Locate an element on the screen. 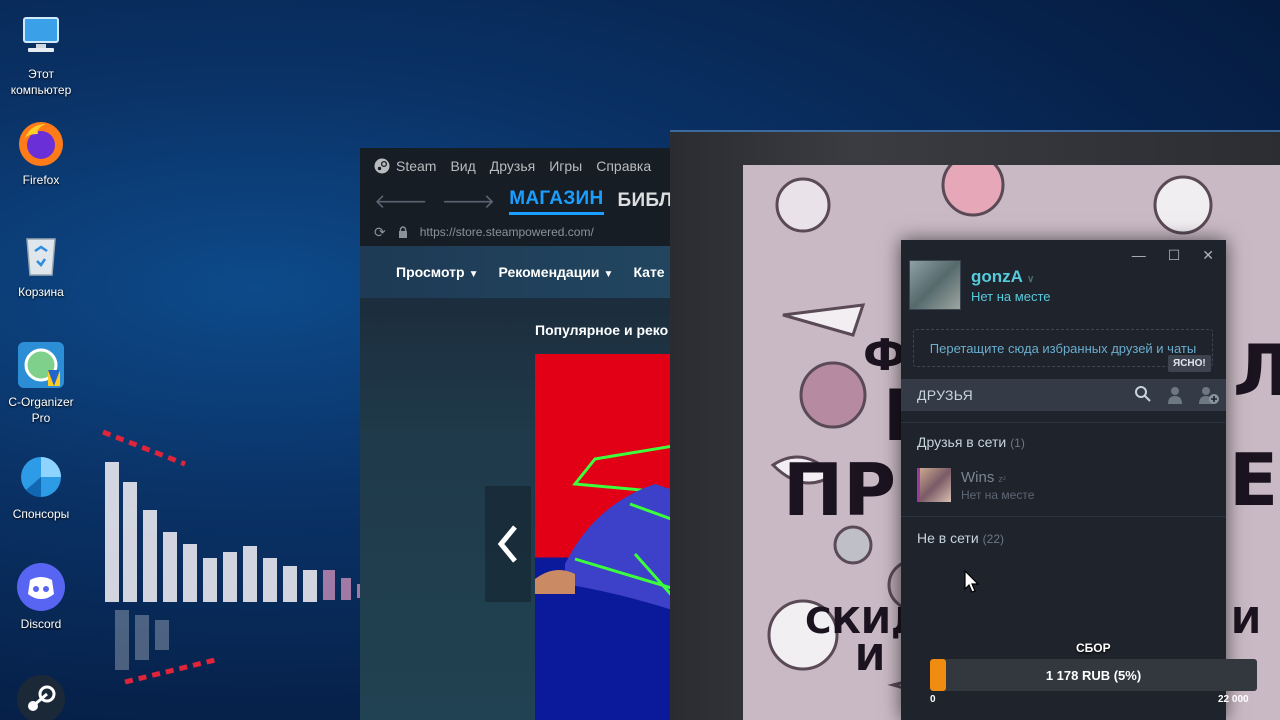 Image resolution: width=1280 pixels, height=720 pixels. offline-friends-group: Не в сети (22) is located at coordinates (960, 538).